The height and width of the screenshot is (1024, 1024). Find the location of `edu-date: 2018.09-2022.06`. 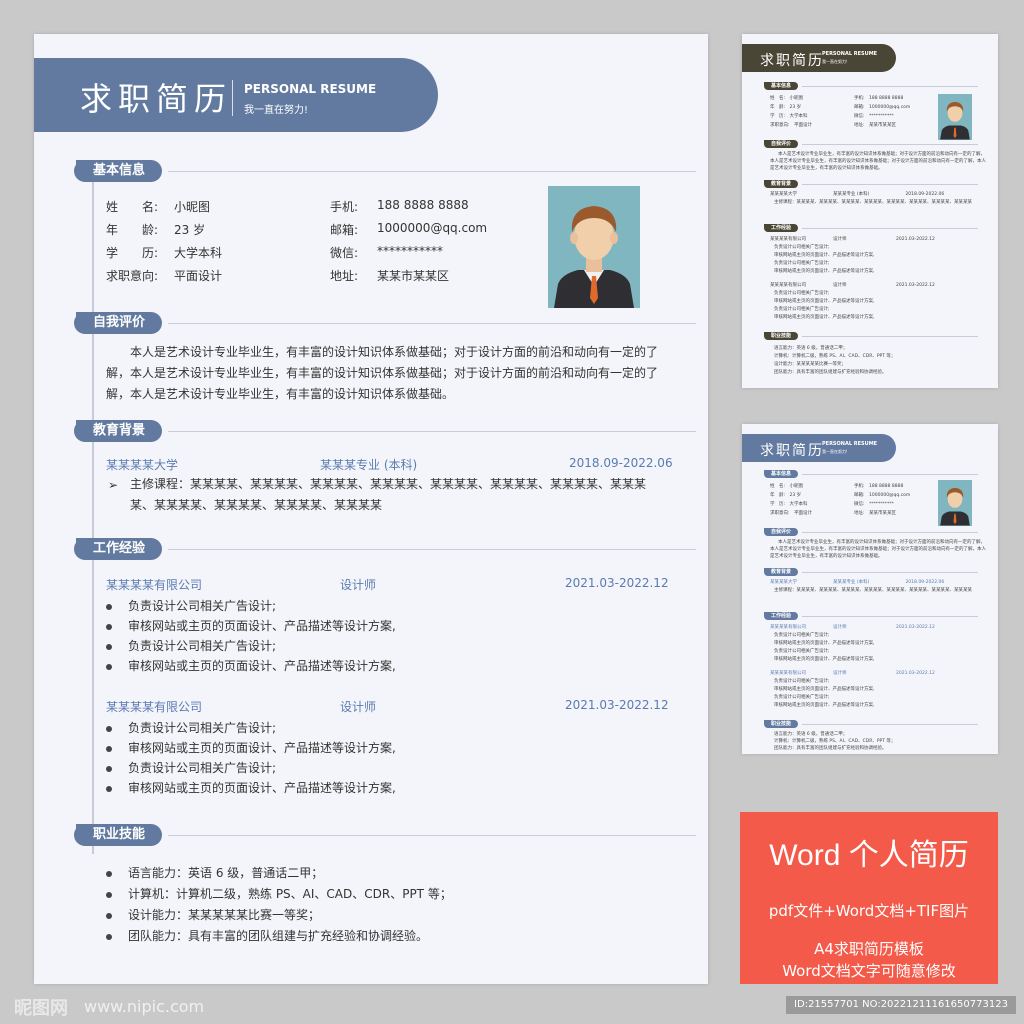

edu-date: 2018.09-2022.06 is located at coordinates (621, 463).